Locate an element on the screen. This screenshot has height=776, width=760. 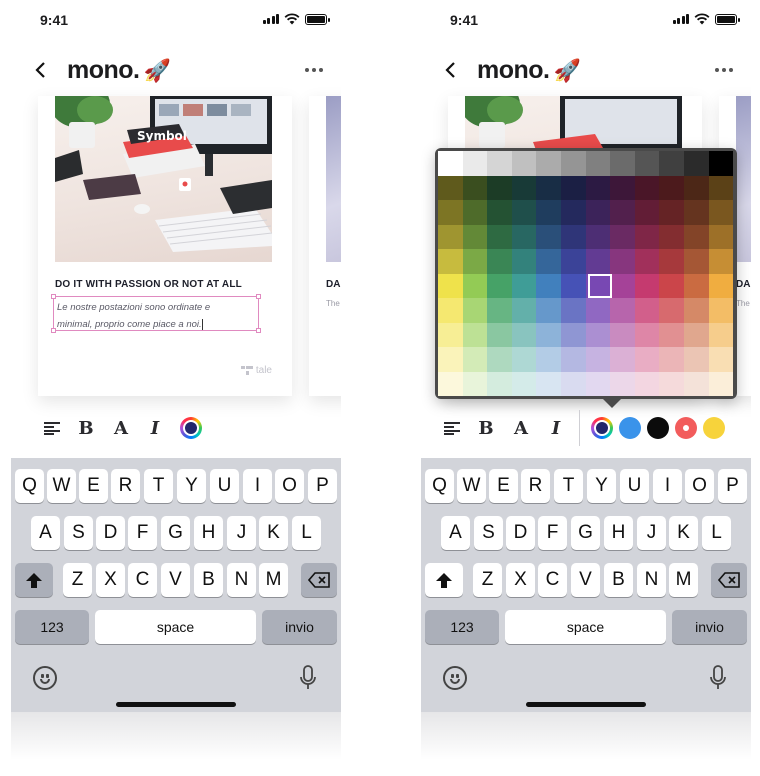
key-m: M is located at coordinates (273, 580).